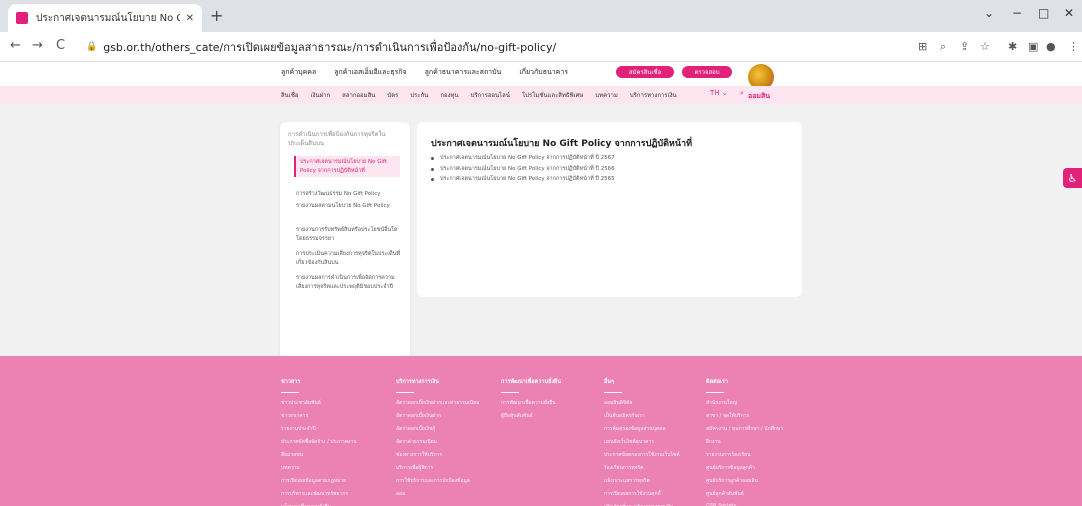 Image resolution: width=1082 pixels, height=506 pixels. What do you see at coordinates (659, 403) in the screenshot?
I see `footer-link: ออมสินดิจิทัล` at bounding box center [659, 403].